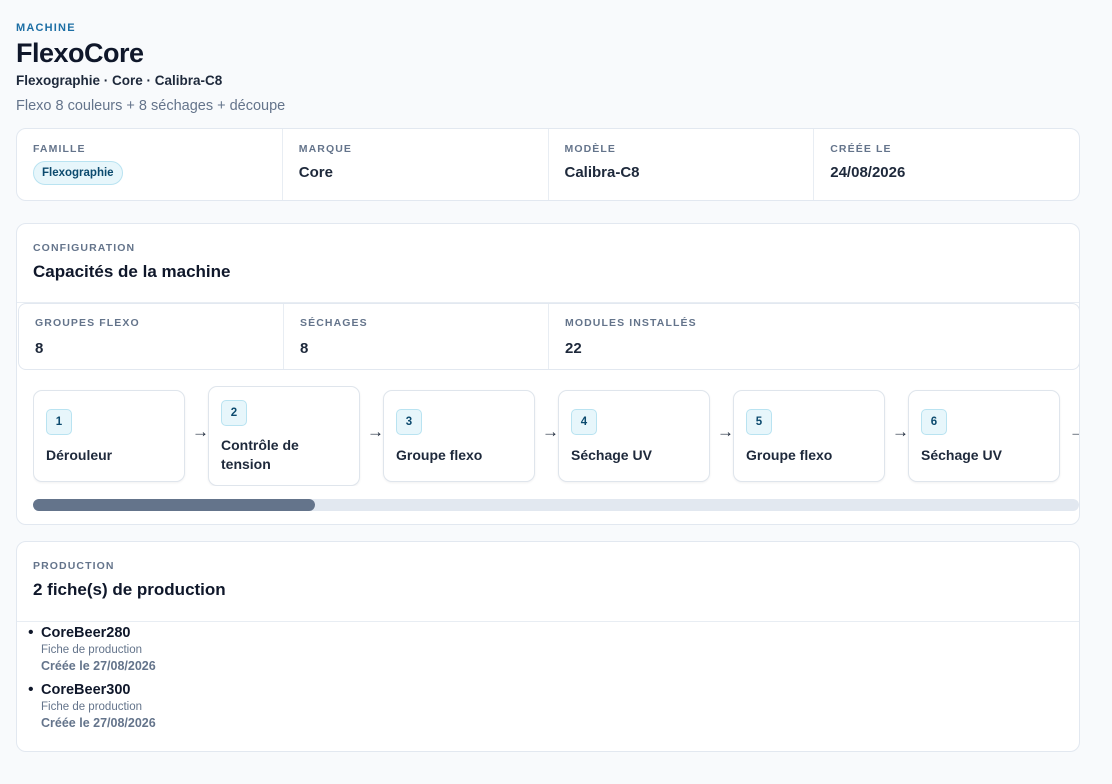 This screenshot has width=1112, height=784. What do you see at coordinates (119, 80) in the screenshot?
I see `page-subtitle: Flexographie · Core · Calibra-C8` at bounding box center [119, 80].